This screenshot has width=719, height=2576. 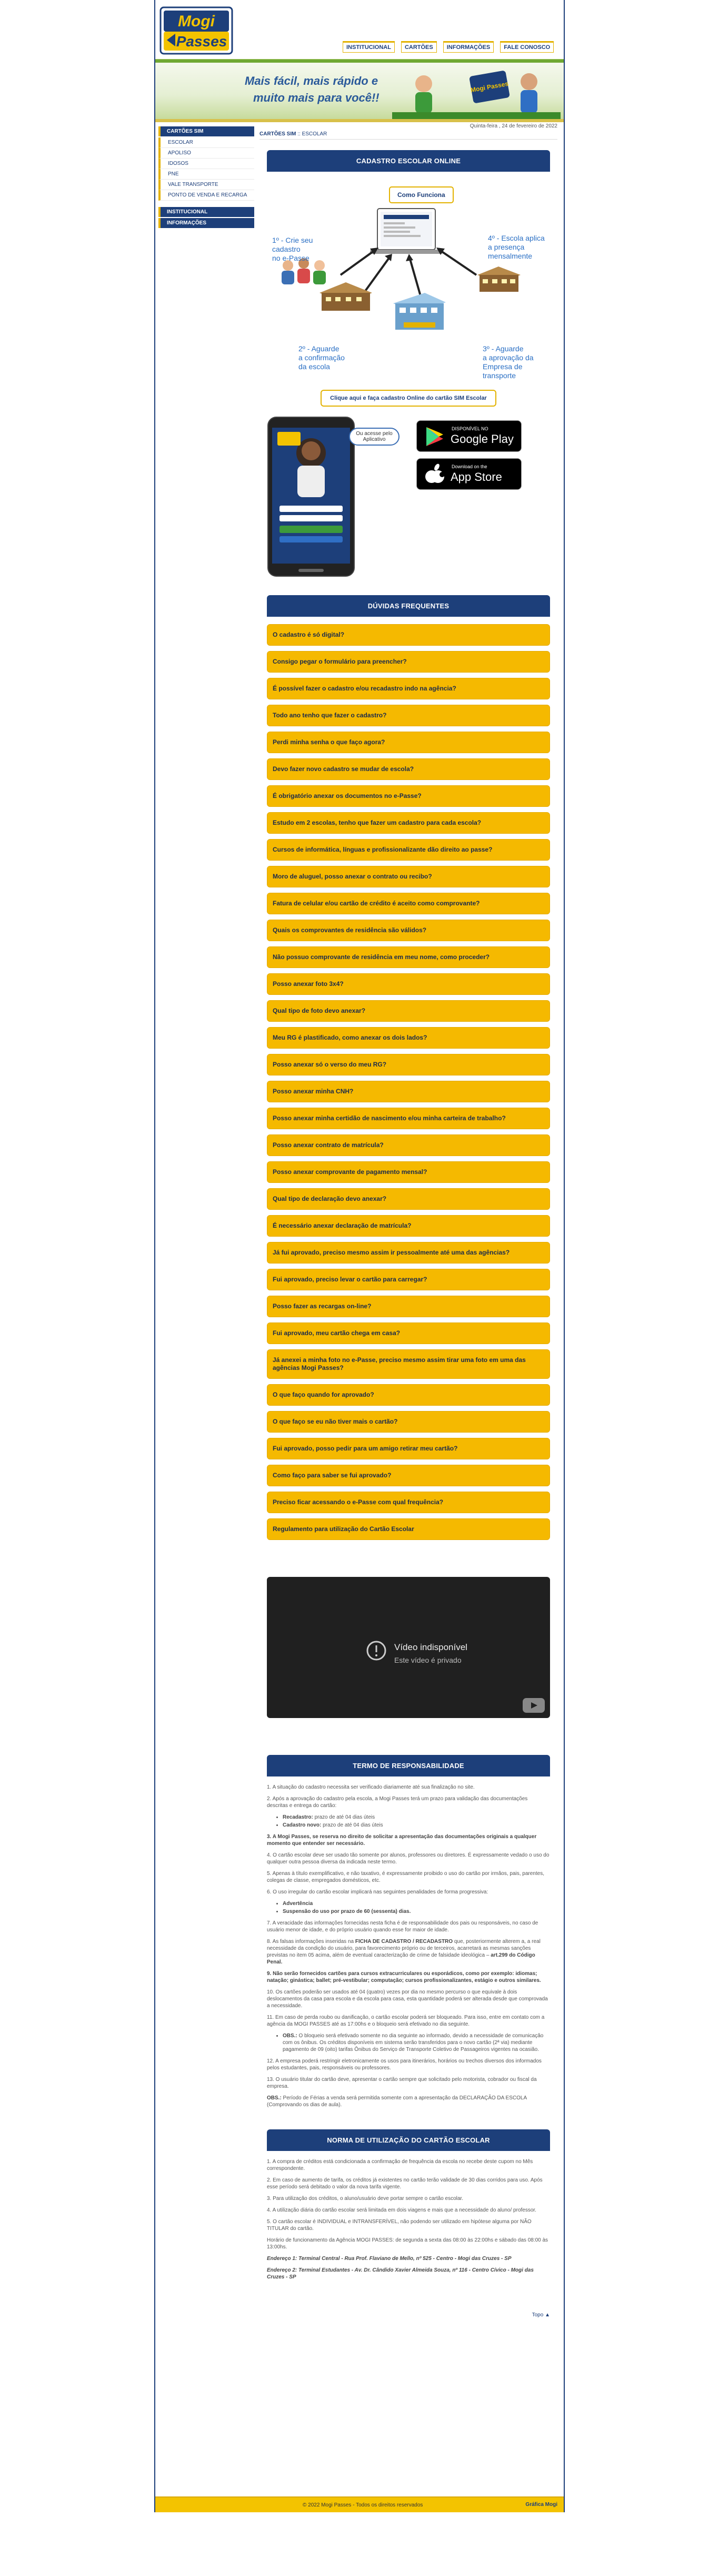 What do you see at coordinates (311, 496) in the screenshot?
I see `smartphone-app-preview` at bounding box center [311, 496].